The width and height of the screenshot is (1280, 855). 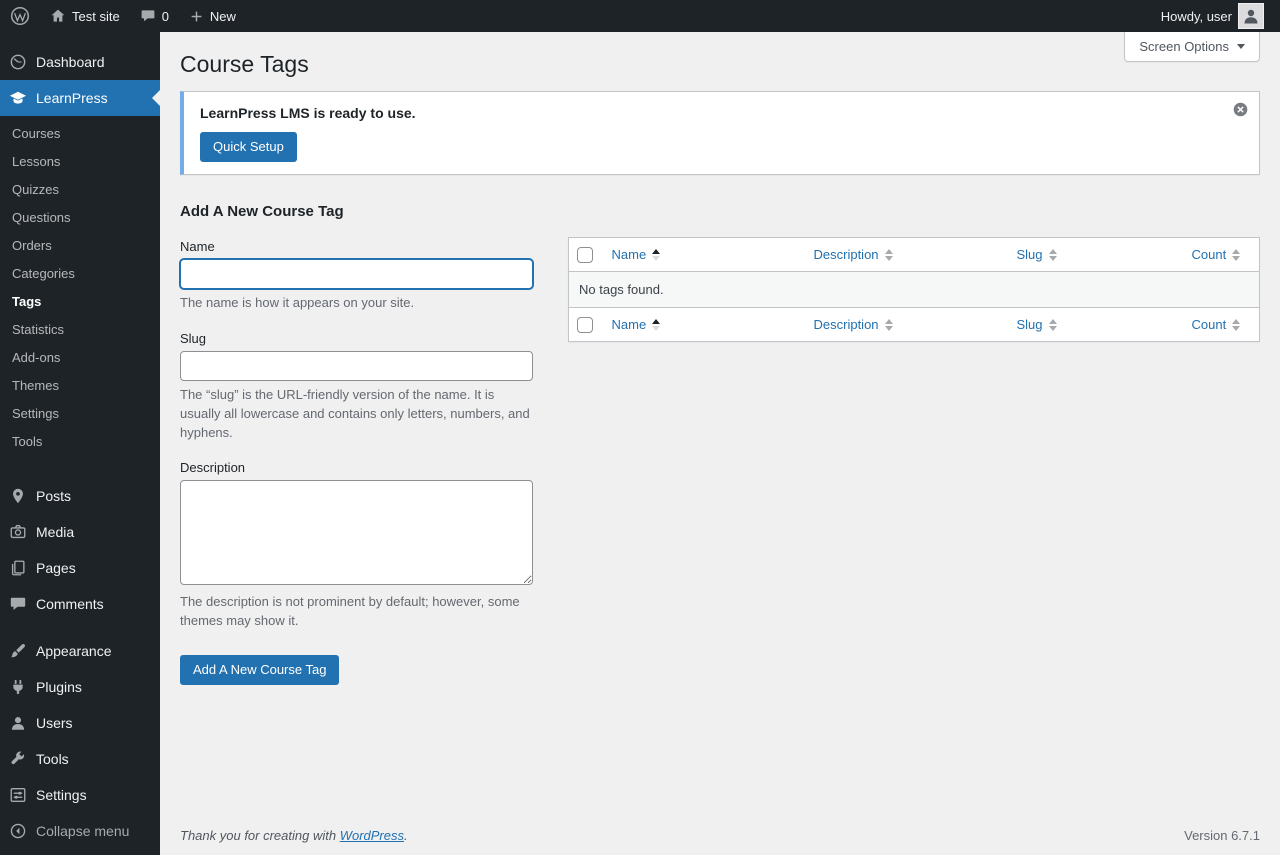 What do you see at coordinates (1196, 16) in the screenshot?
I see `howdy-label: Howdy, user` at bounding box center [1196, 16].